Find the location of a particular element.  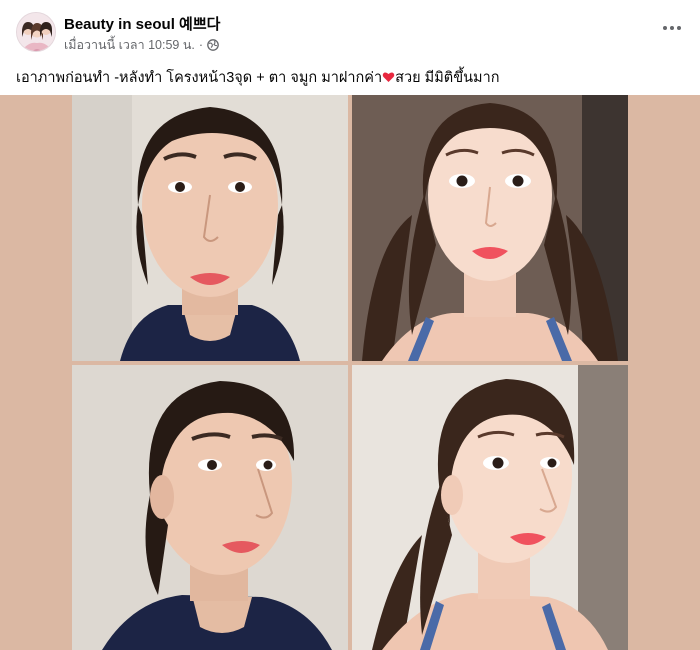

post-meta: เมื่อวานนี้ เวลา 10:59 น. · is located at coordinates (141, 45).